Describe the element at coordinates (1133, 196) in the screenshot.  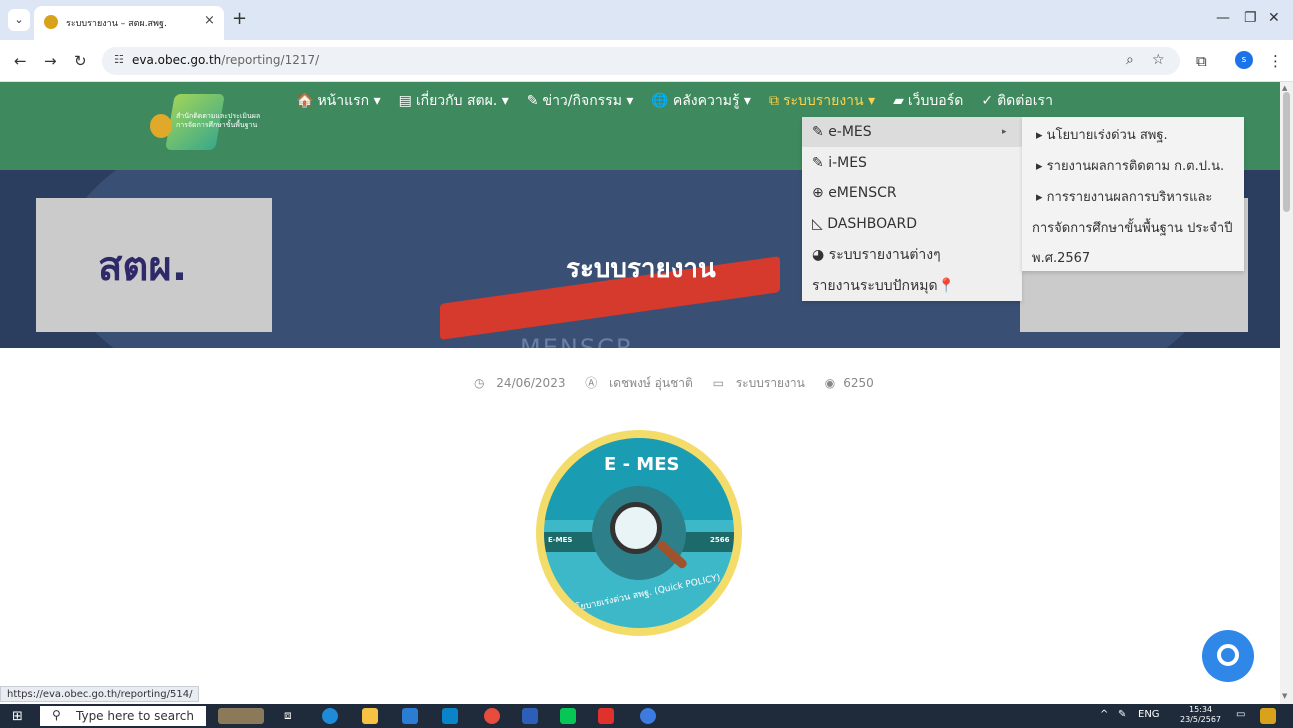
I see `submenu-item-management: ▸ การรายงานผลการบริหารและ` at that location.